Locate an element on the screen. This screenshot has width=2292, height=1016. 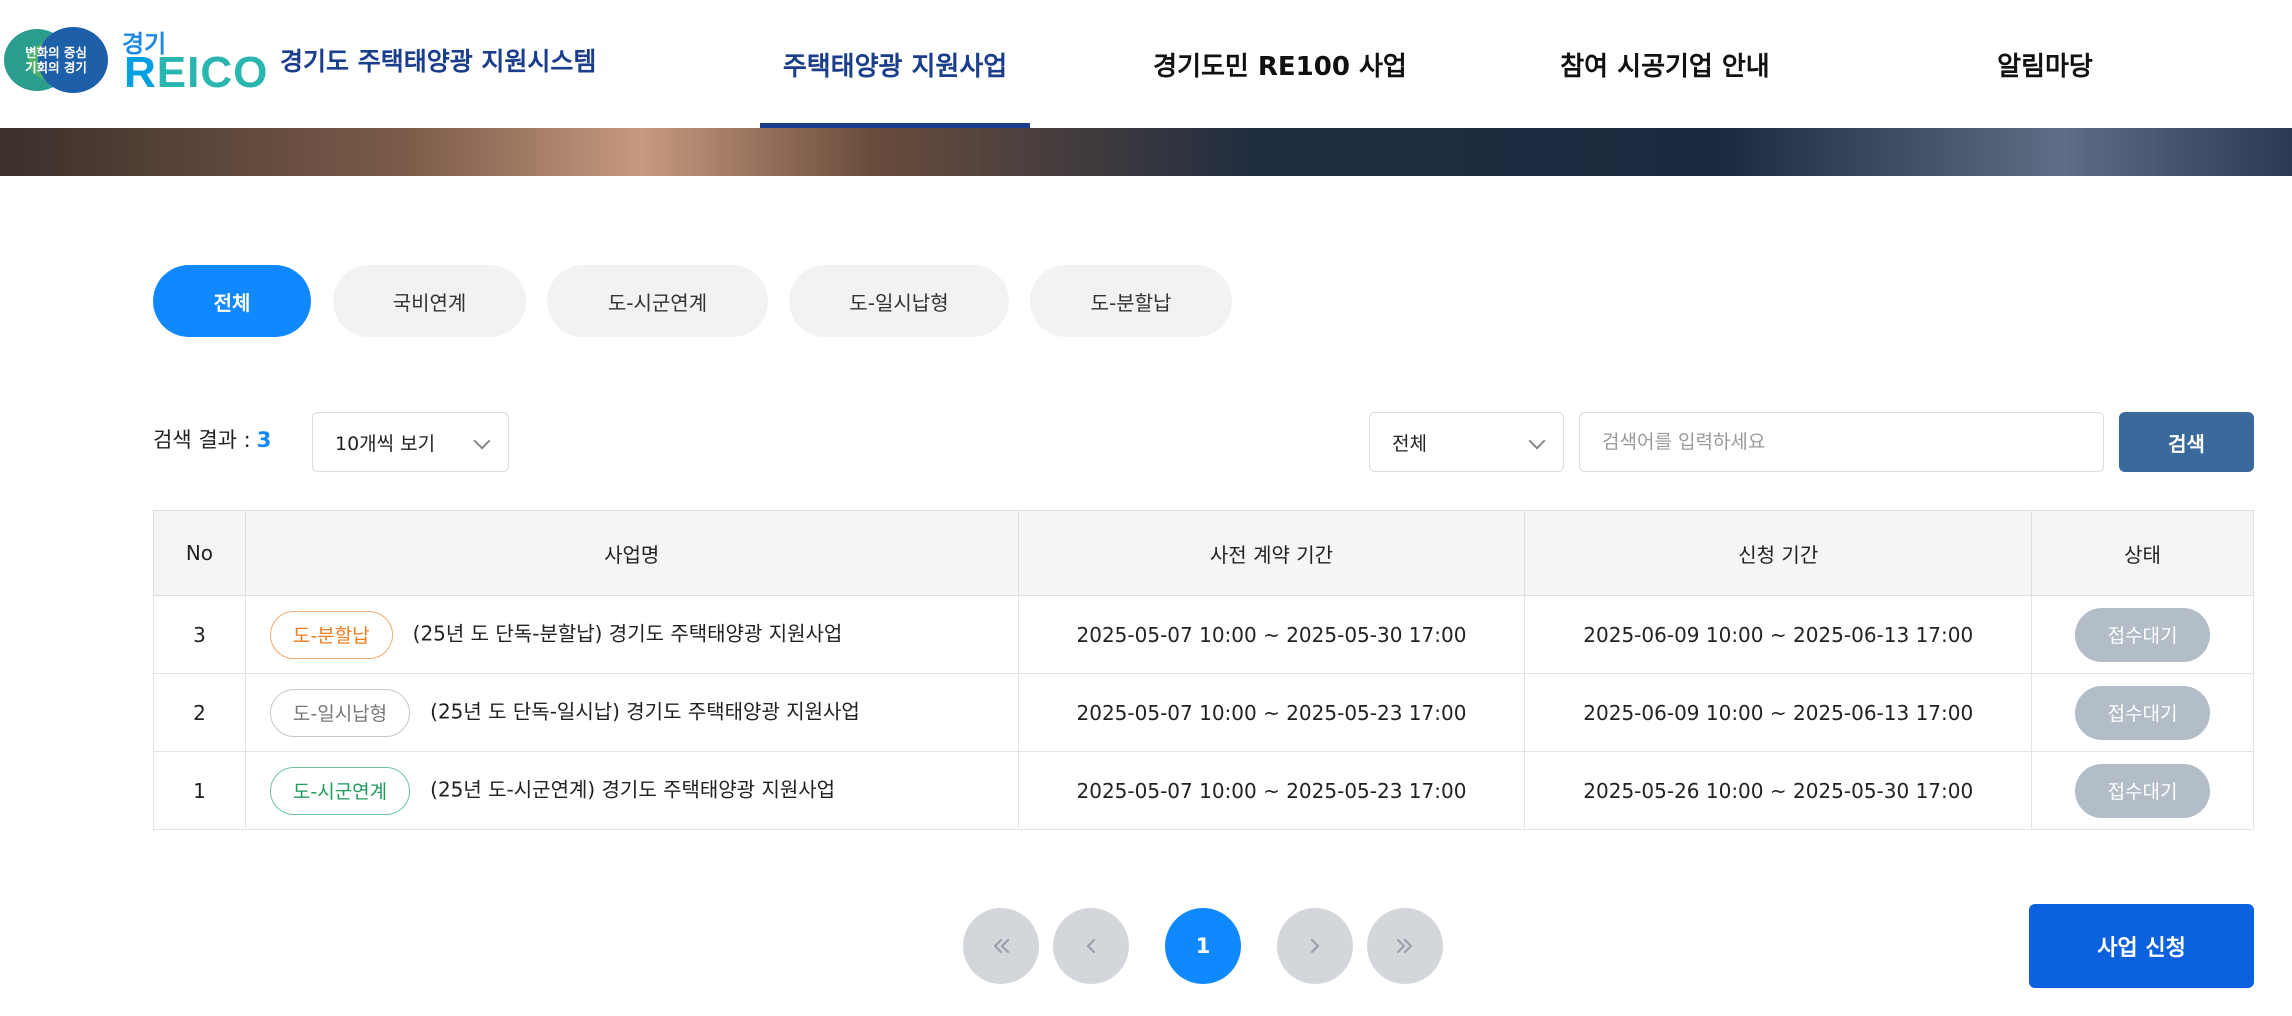
apply-business-button: 사업 신청 is located at coordinates (2141, 946).